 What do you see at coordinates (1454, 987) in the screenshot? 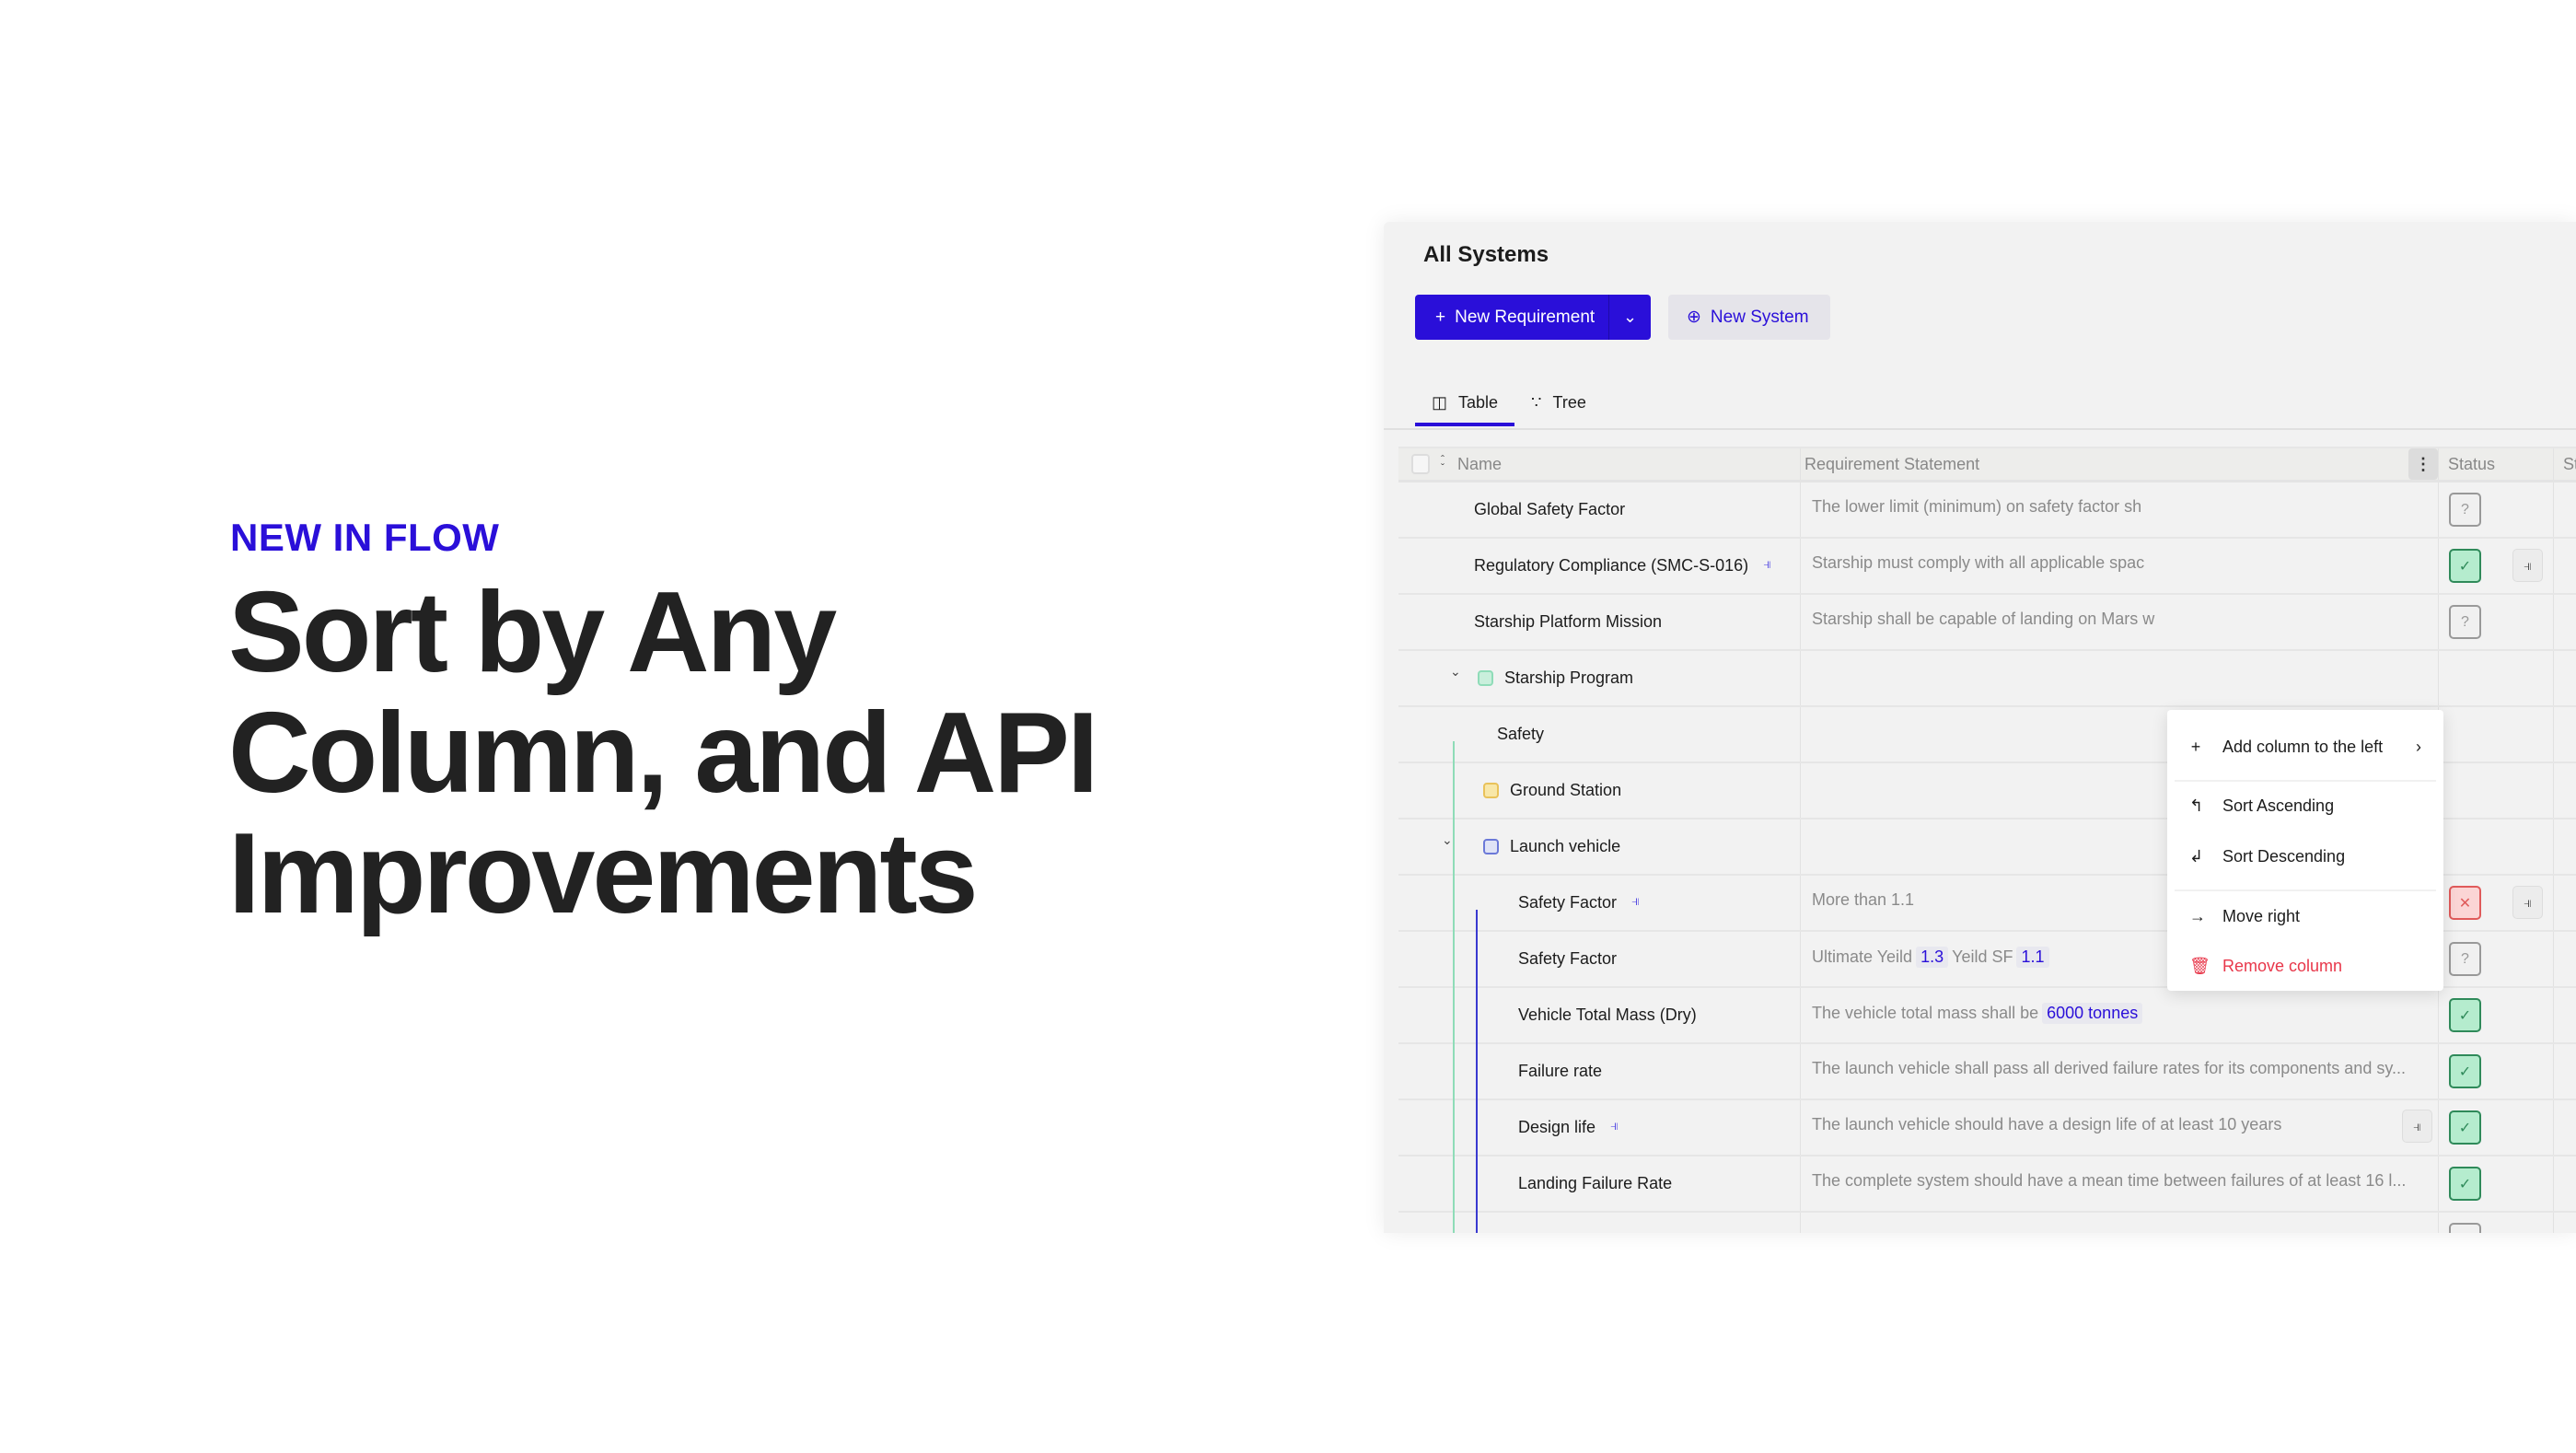
I see `tree-guide-line` at bounding box center [1454, 987].